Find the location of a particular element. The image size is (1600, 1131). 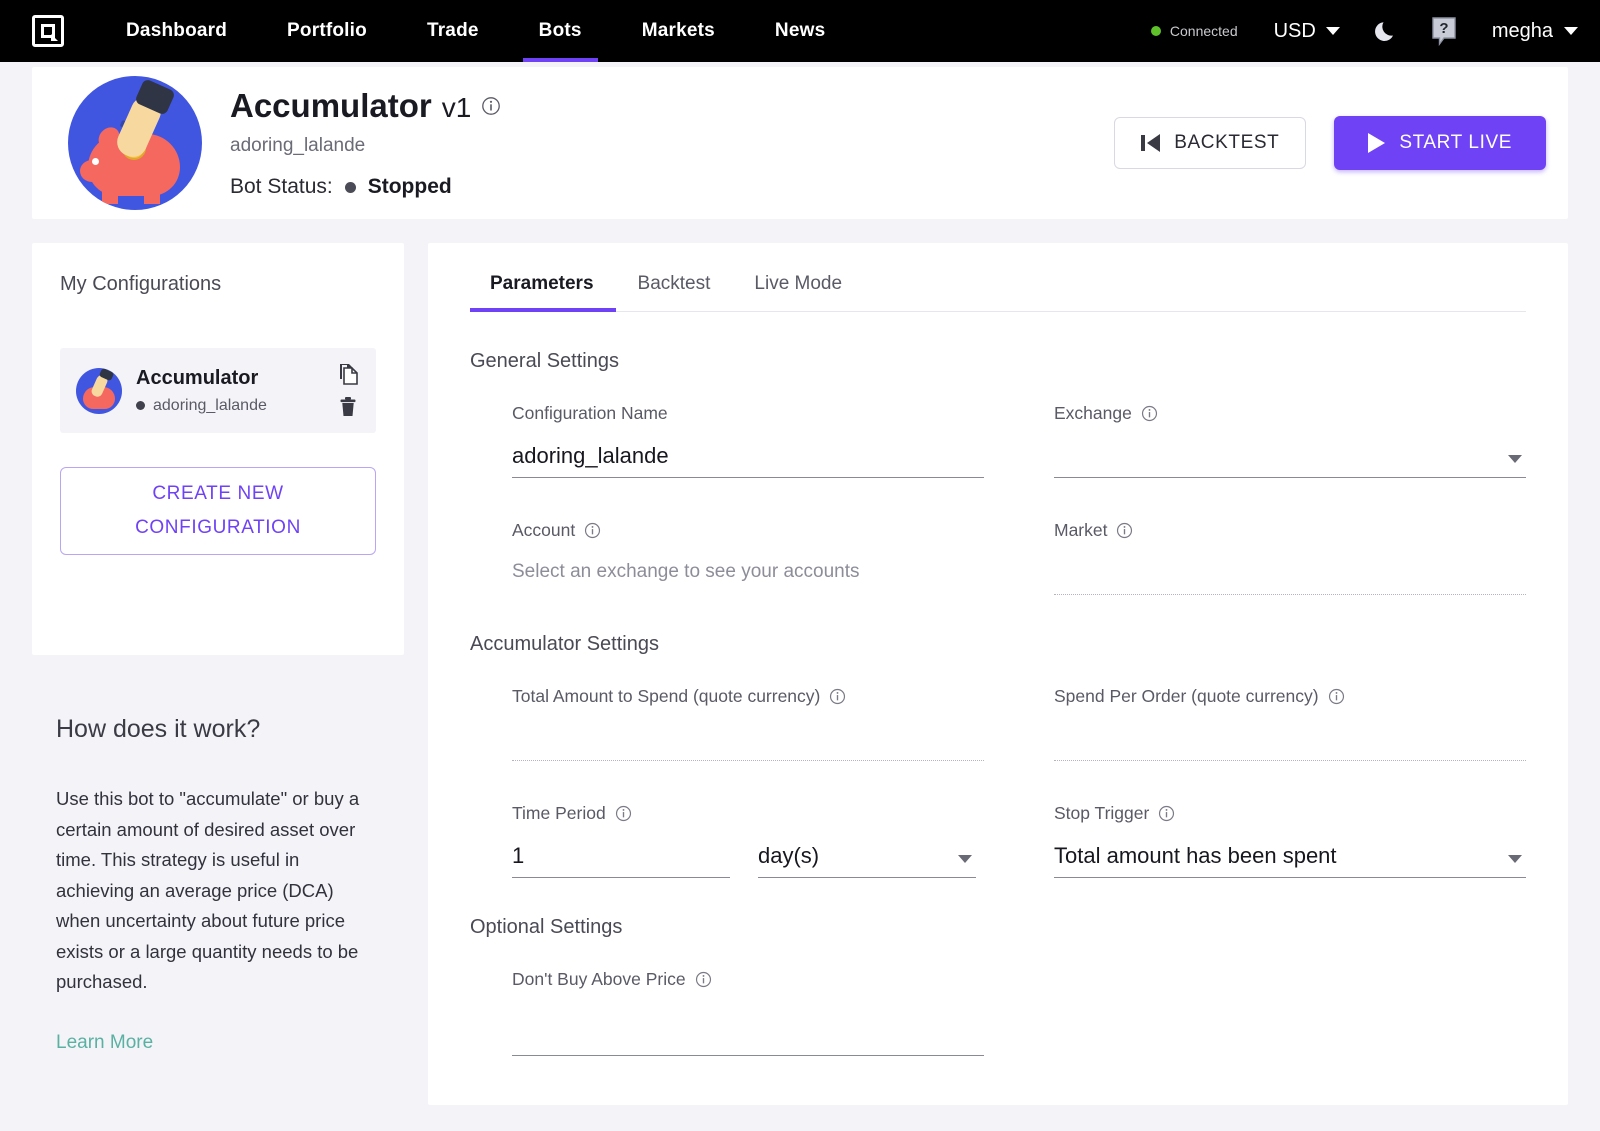

currency-selector: USD is located at coordinates (1307, 31).